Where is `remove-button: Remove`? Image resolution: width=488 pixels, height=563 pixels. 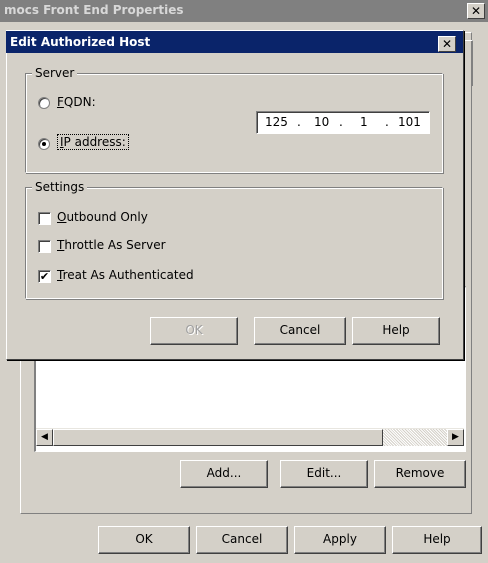 remove-button: Remove is located at coordinates (420, 474).